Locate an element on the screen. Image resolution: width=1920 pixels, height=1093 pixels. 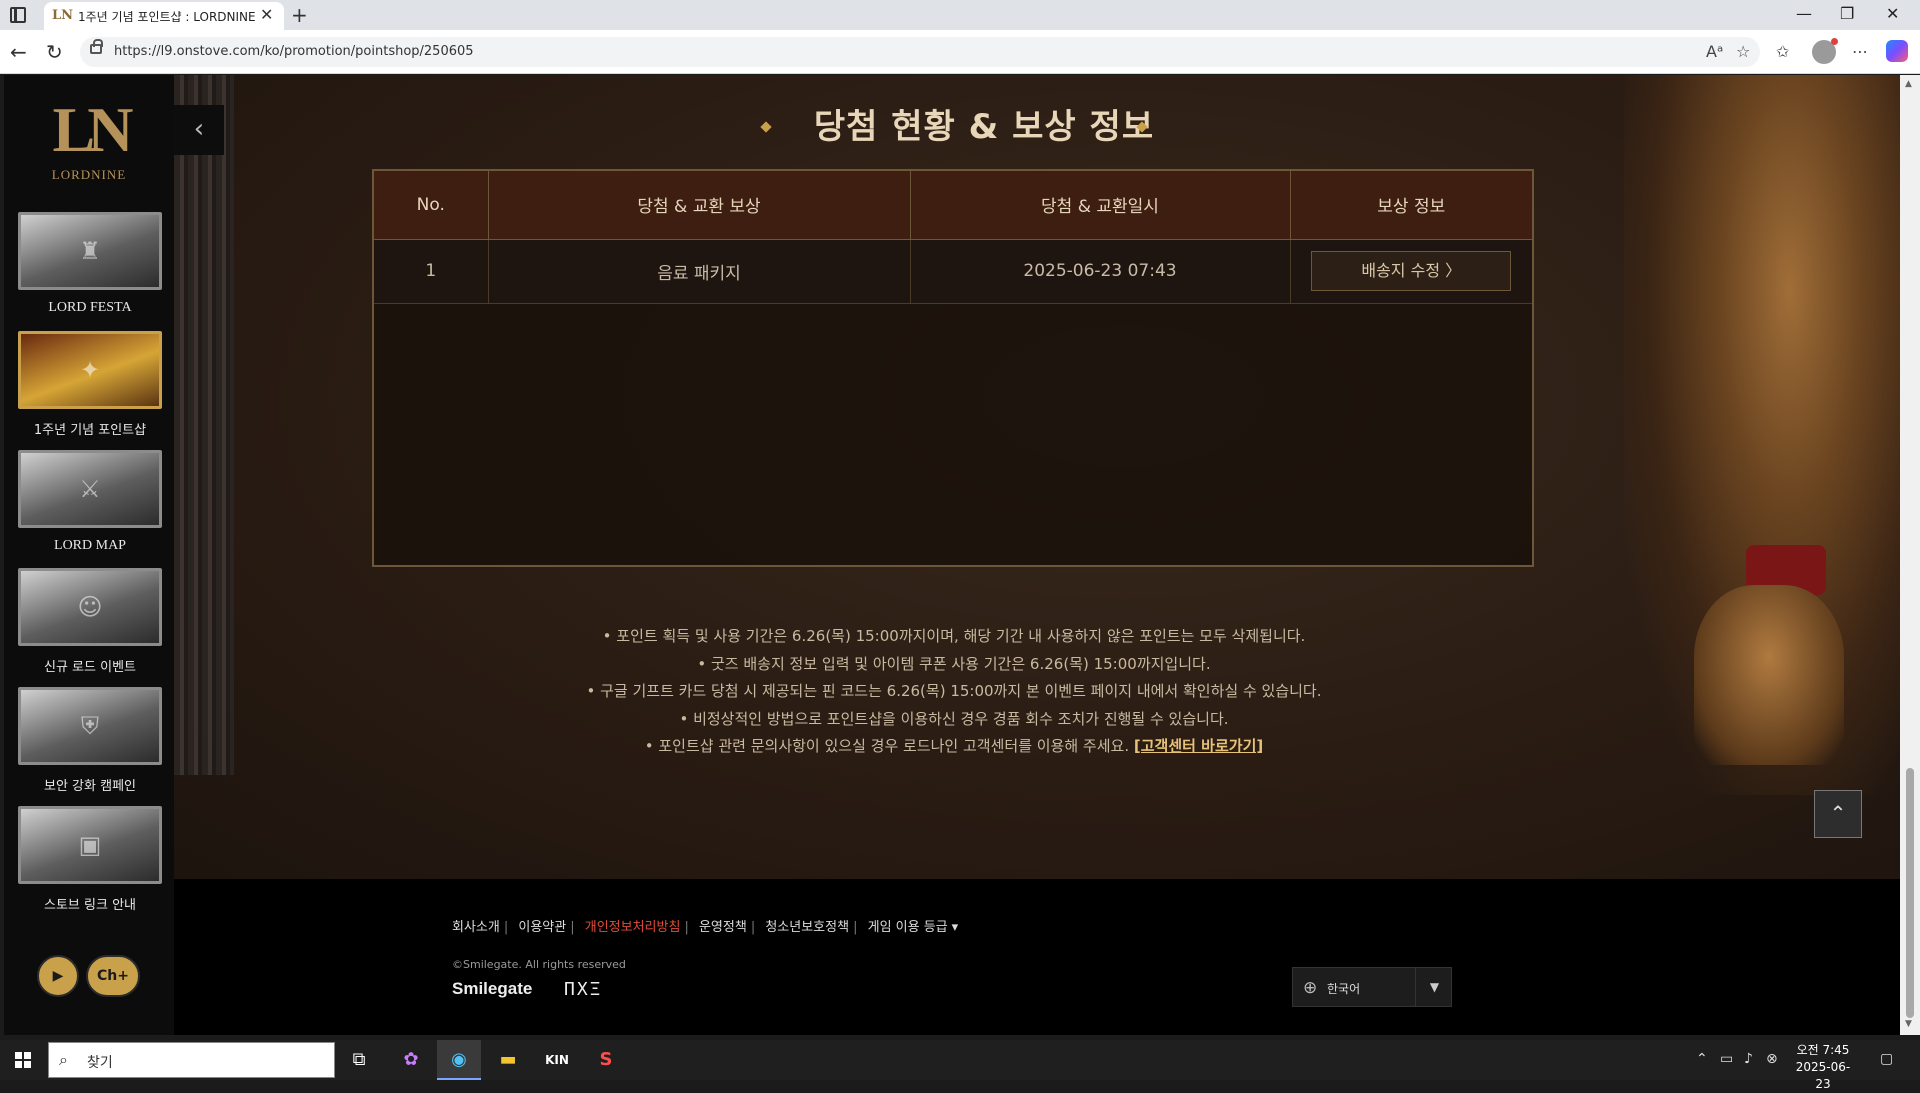
chevron-down-icon: ▼ is located at coordinates (1434, 987).